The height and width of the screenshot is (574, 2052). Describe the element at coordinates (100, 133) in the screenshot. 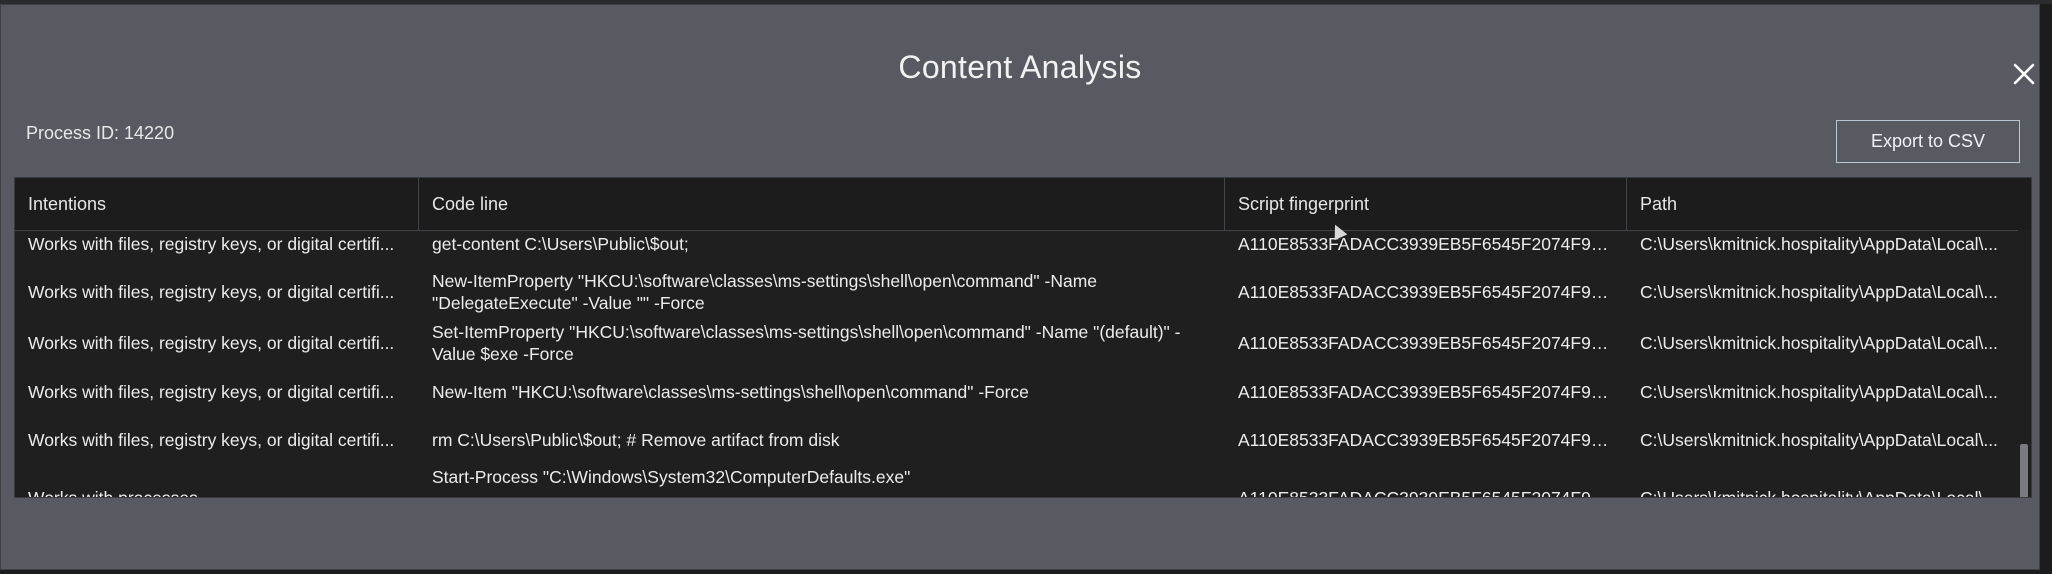

I see `process-id-label: Process ID: 14220` at that location.